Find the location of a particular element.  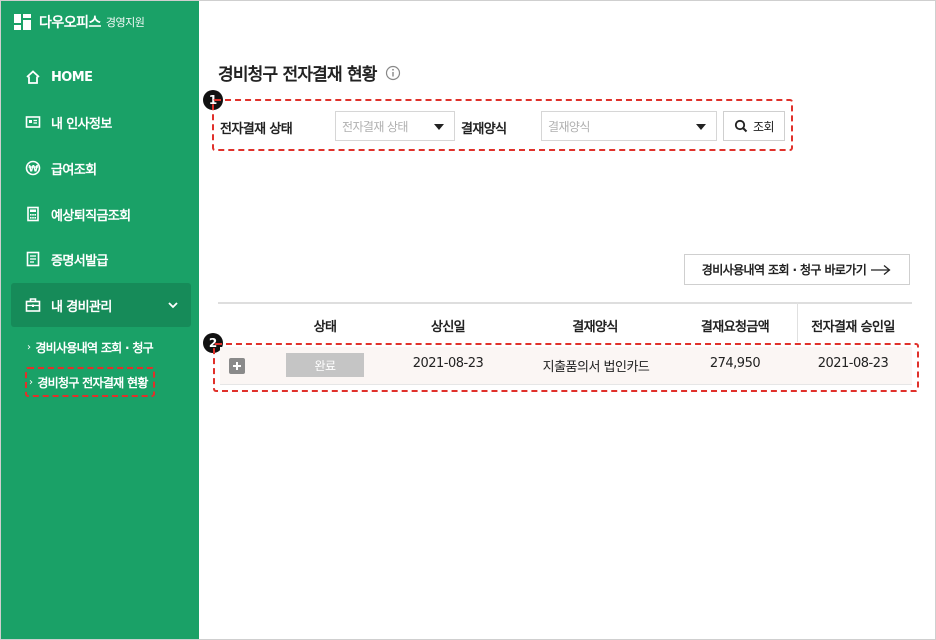

column-header-approved: 전자결재 승인일 is located at coordinates (853, 327).